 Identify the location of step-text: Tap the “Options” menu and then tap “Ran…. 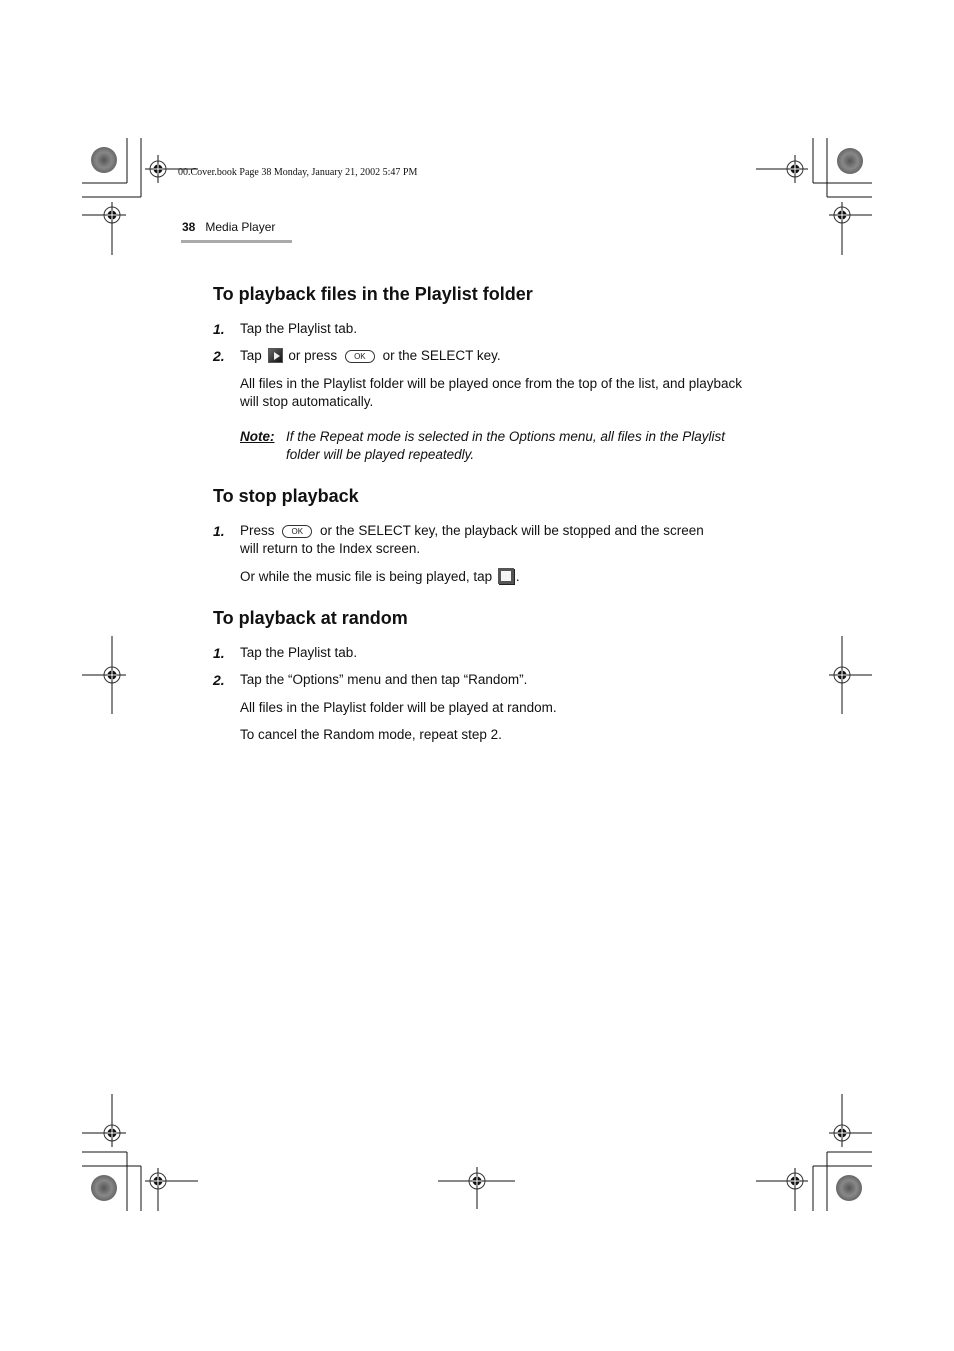
(384, 679).